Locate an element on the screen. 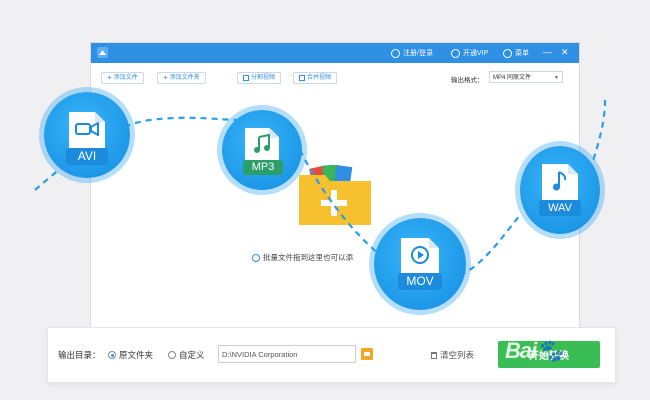  clear-list-button: 清空列表 is located at coordinates (452, 355).